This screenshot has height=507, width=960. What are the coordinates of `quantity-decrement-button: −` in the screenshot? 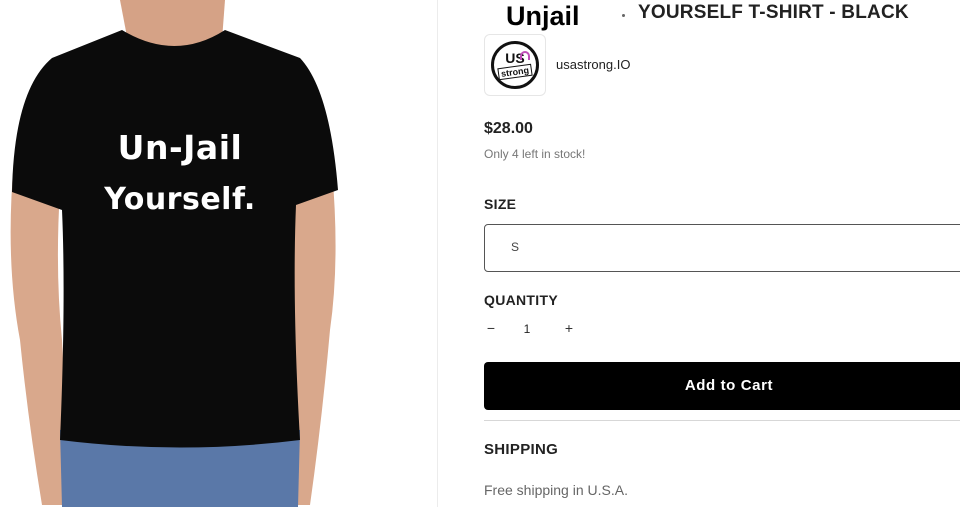 It's located at (491, 328).